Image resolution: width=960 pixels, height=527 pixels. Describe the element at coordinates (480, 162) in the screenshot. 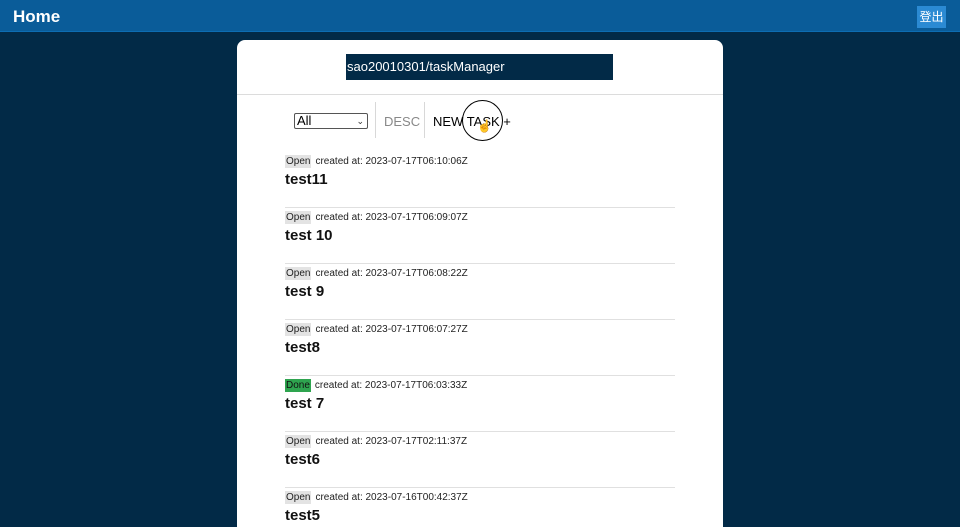

I see `task-meta: Open created at: 2023-07-17T06:10:06Z` at that location.